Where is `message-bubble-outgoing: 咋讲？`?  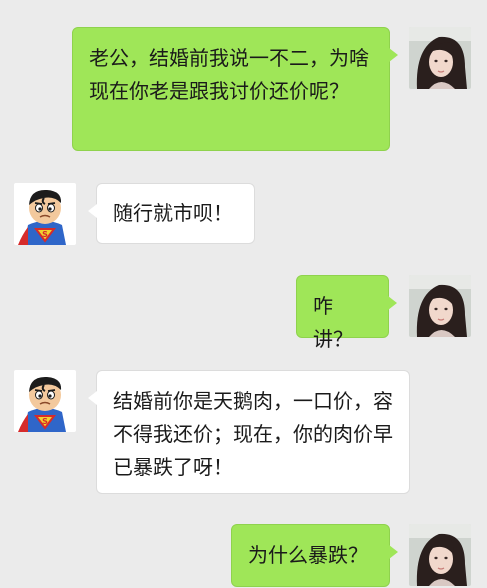
message-bubble-outgoing: 咋讲？ is located at coordinates (346, 313).